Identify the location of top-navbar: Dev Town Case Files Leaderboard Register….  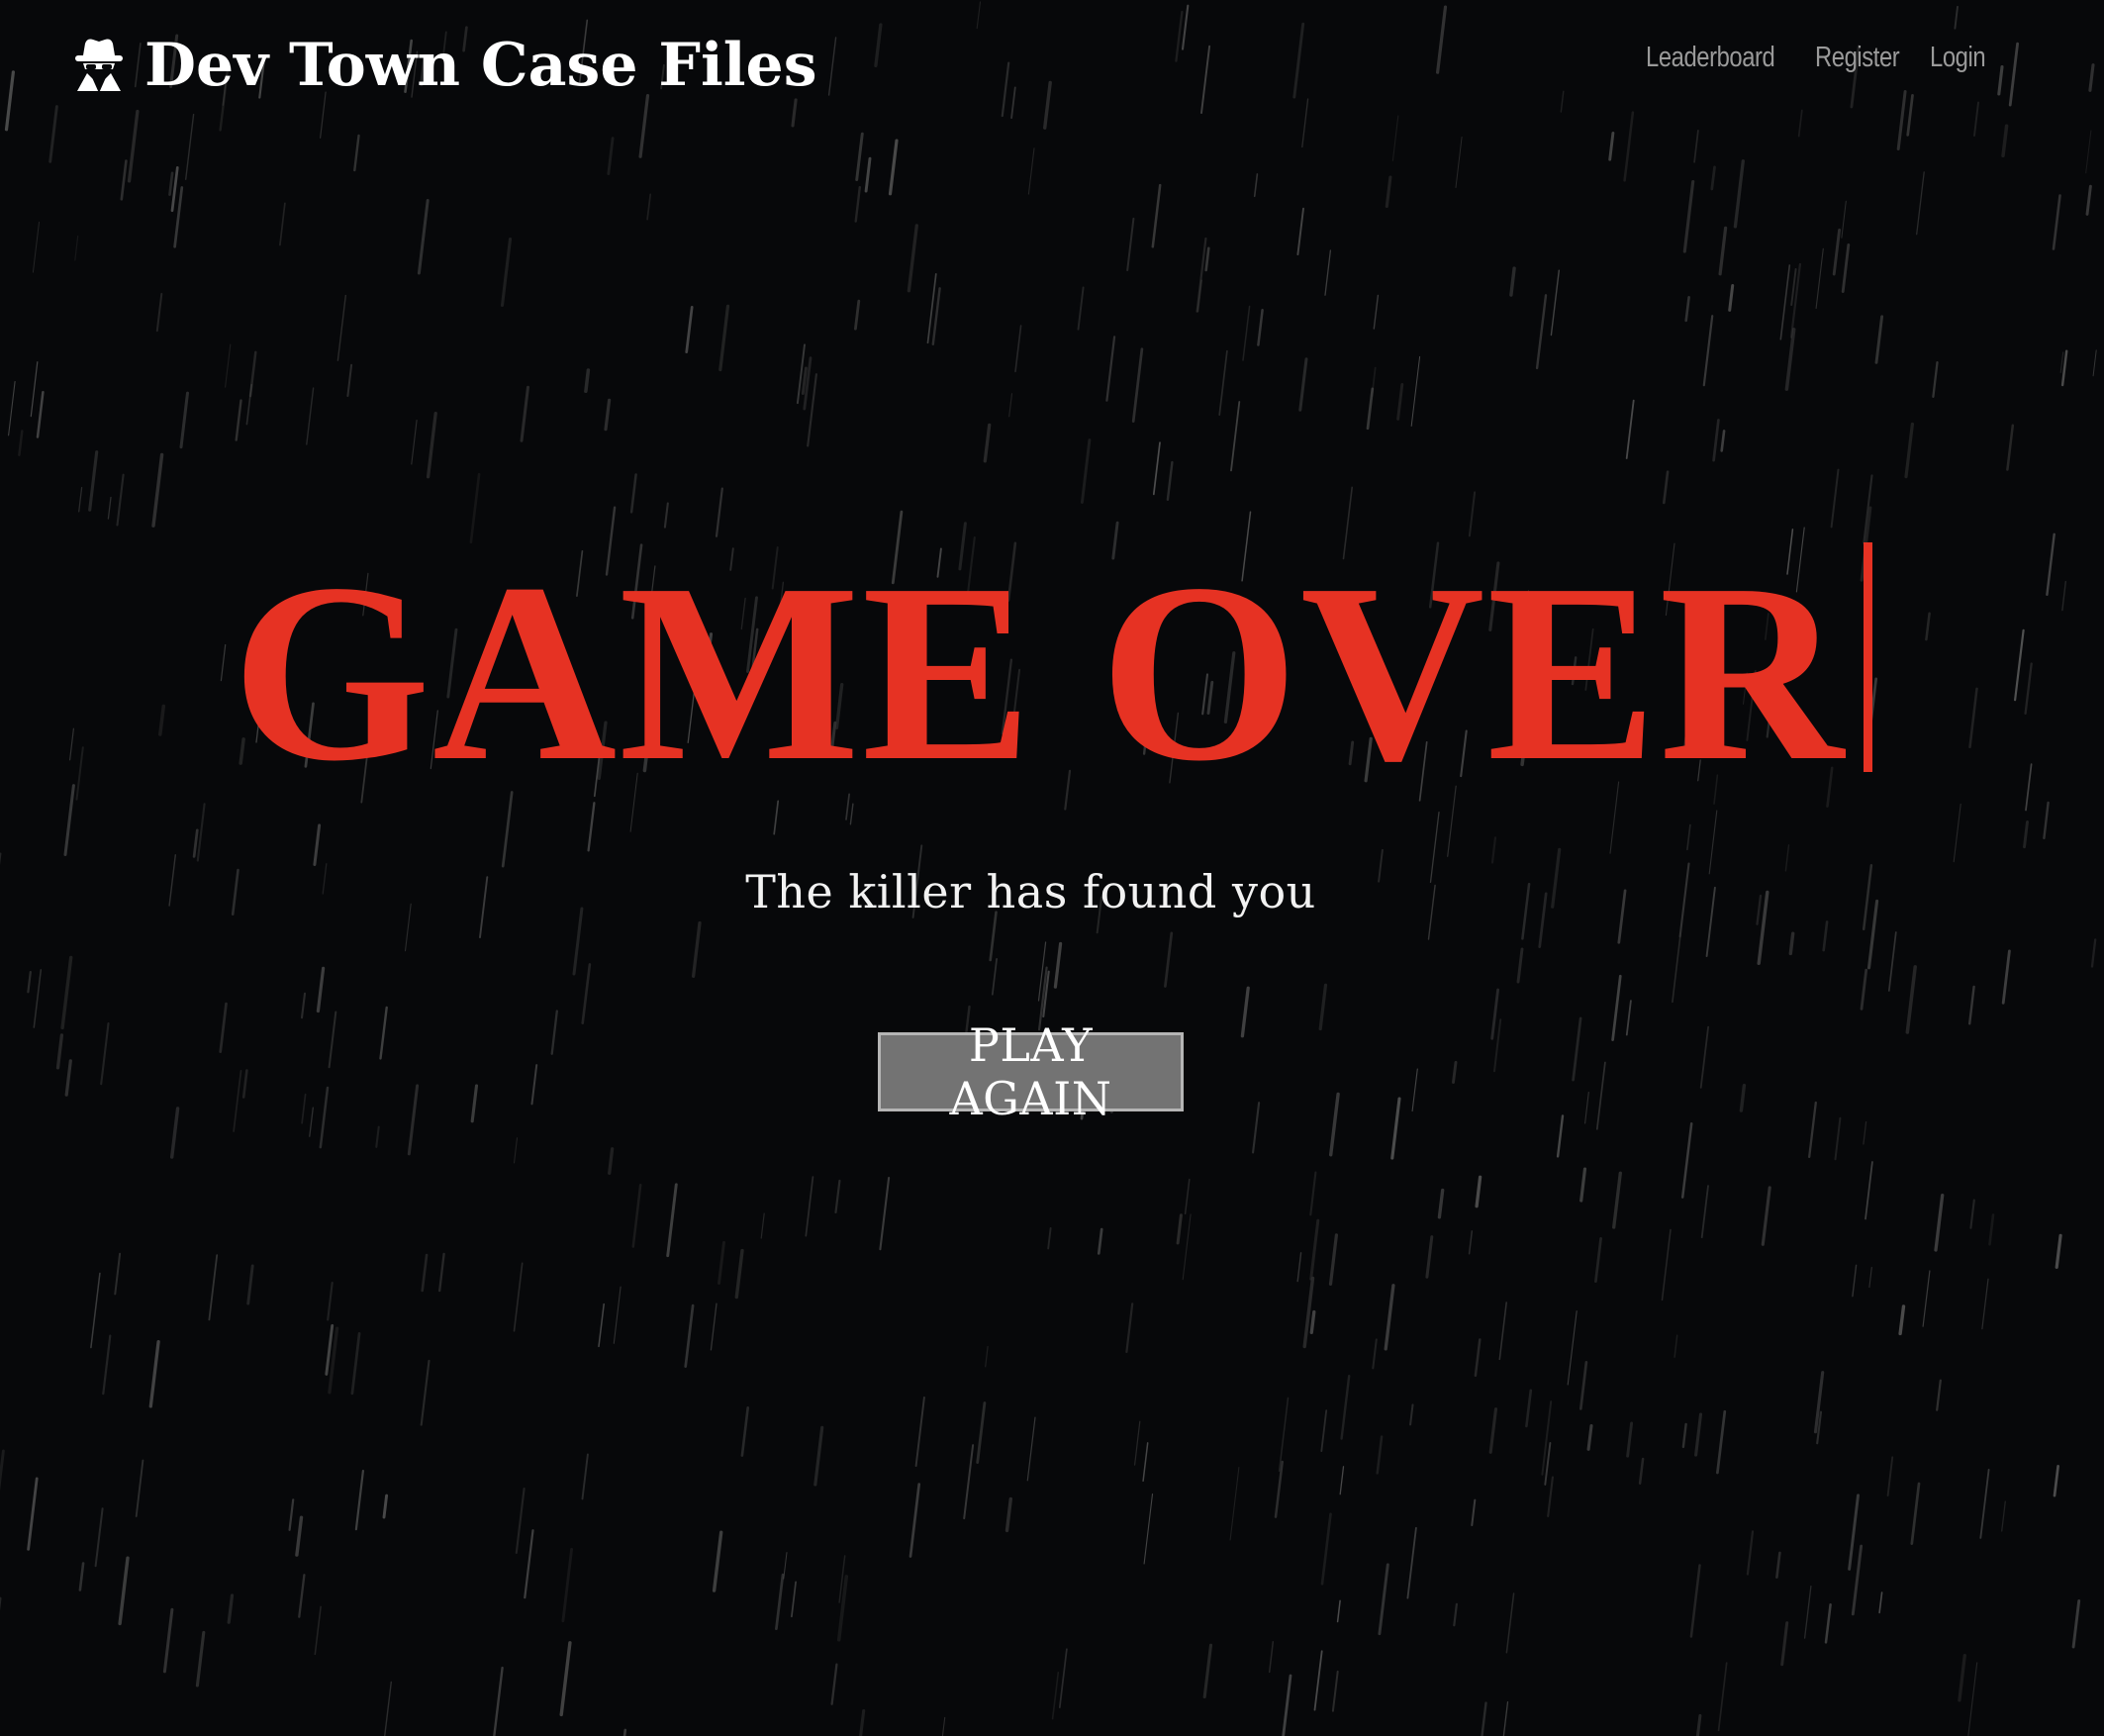
(1052, 64).